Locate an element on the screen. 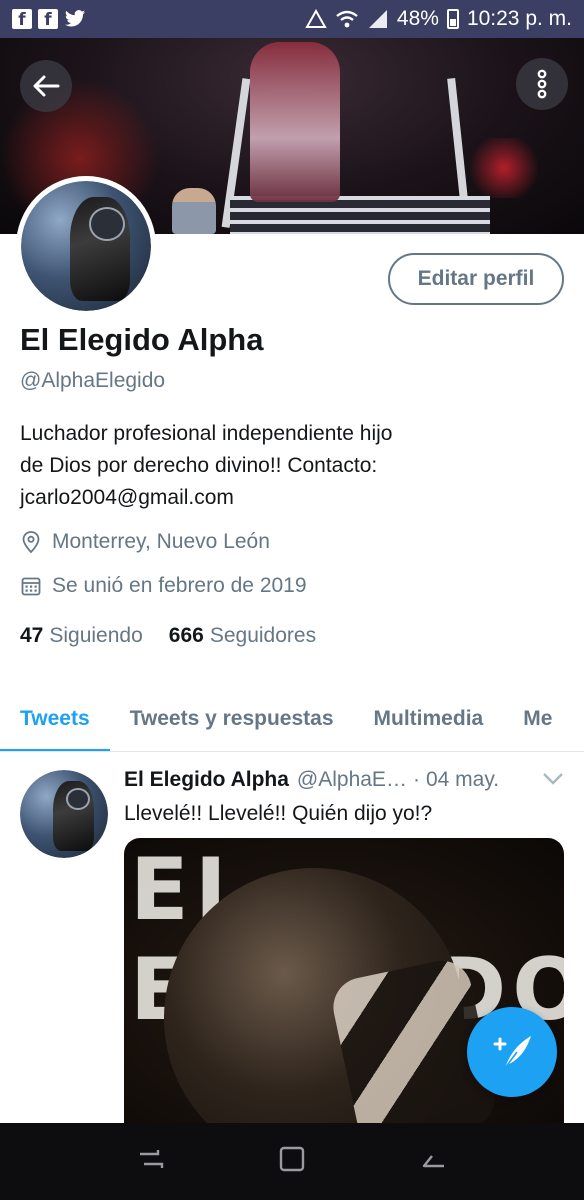 The height and width of the screenshot is (1200, 584). home-icon is located at coordinates (292, 1161).